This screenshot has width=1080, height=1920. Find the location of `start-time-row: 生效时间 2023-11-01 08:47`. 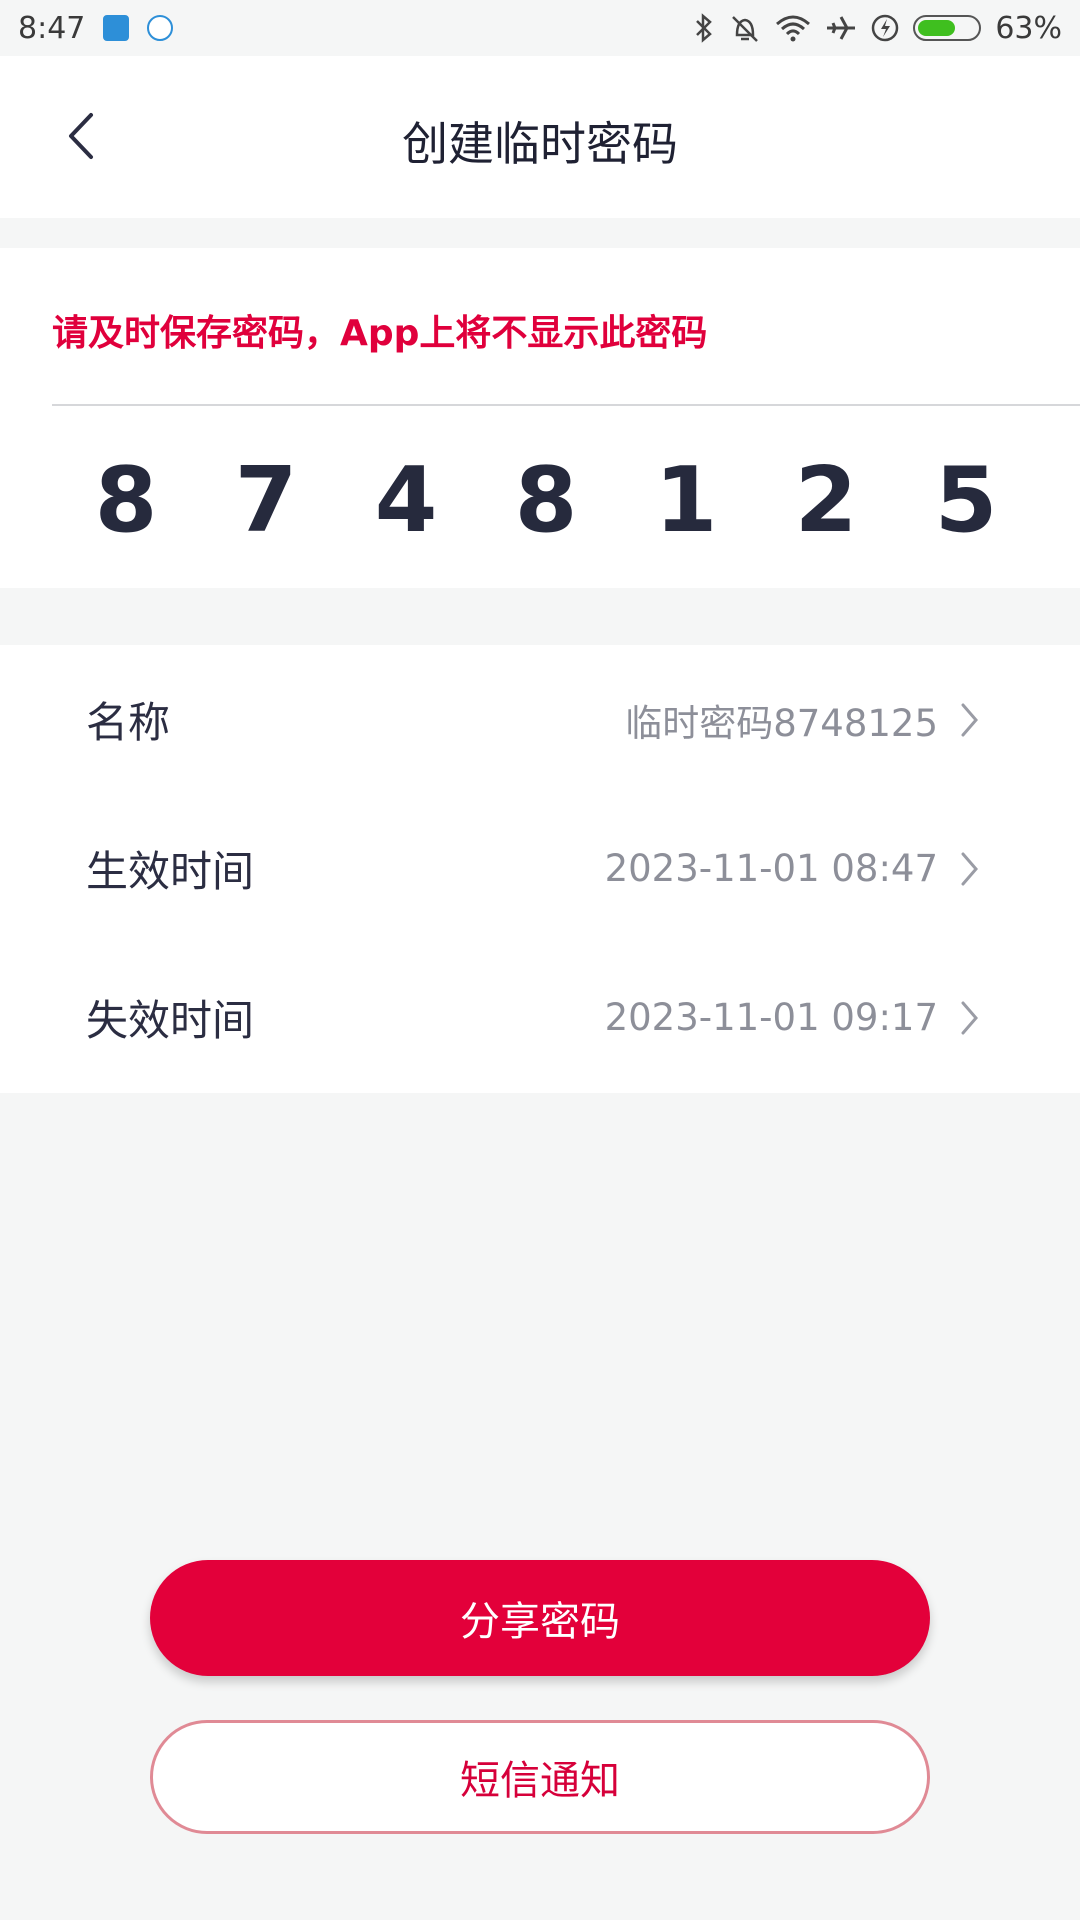

start-time-row: 生效时间 2023-11-01 08:47 is located at coordinates (540, 868).